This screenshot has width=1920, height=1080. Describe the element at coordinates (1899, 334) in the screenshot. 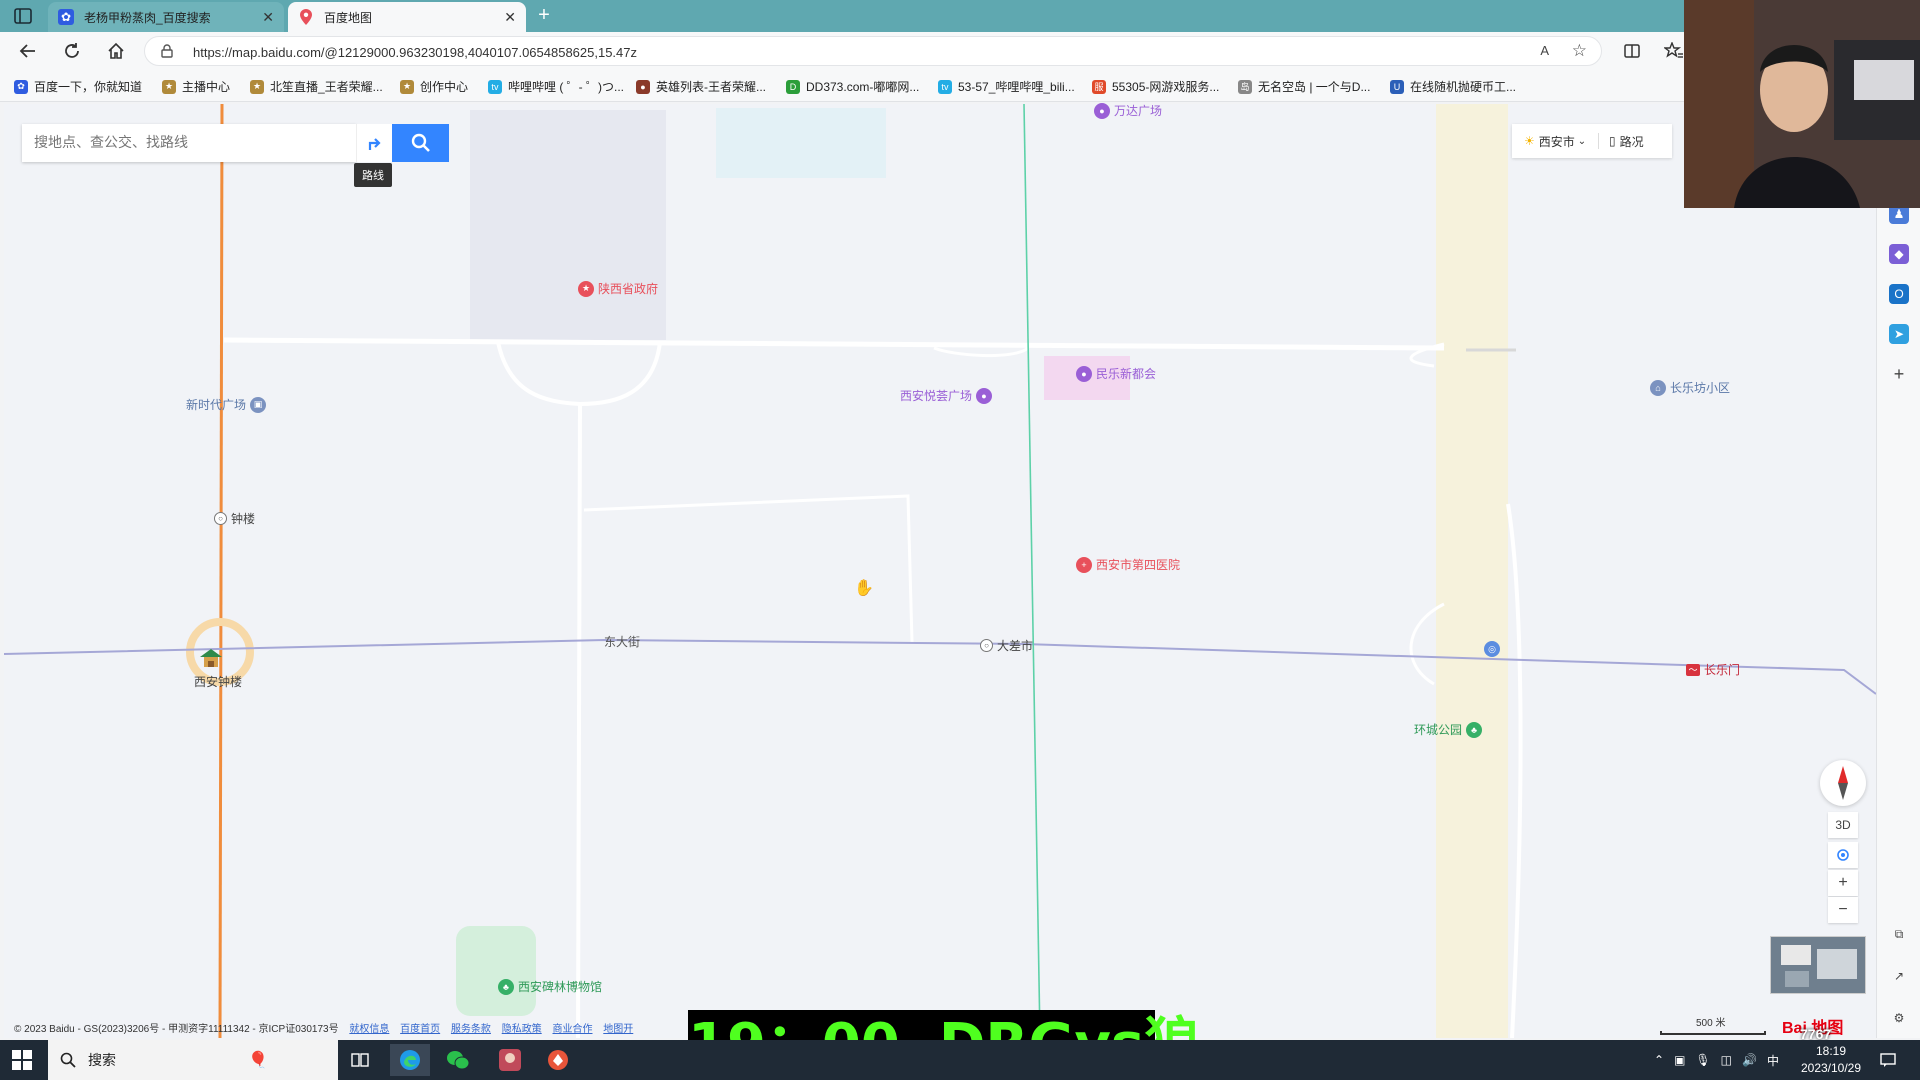

I see `send-icon: ➤` at that location.